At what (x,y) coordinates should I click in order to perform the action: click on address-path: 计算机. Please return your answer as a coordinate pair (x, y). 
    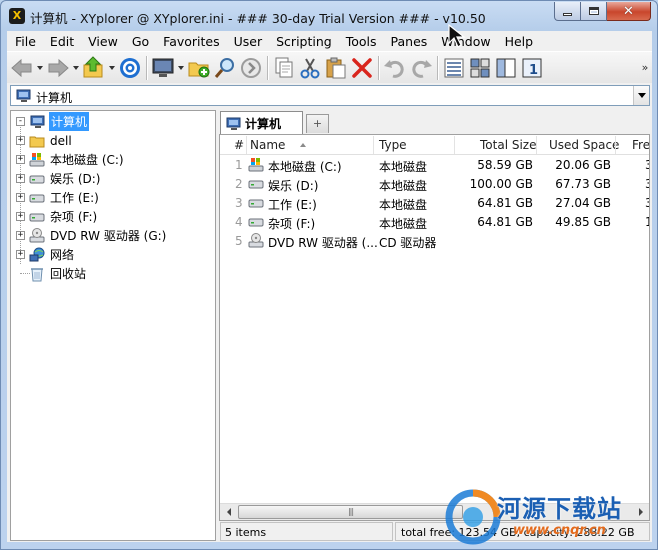
    Looking at the image, I should click on (54, 98).